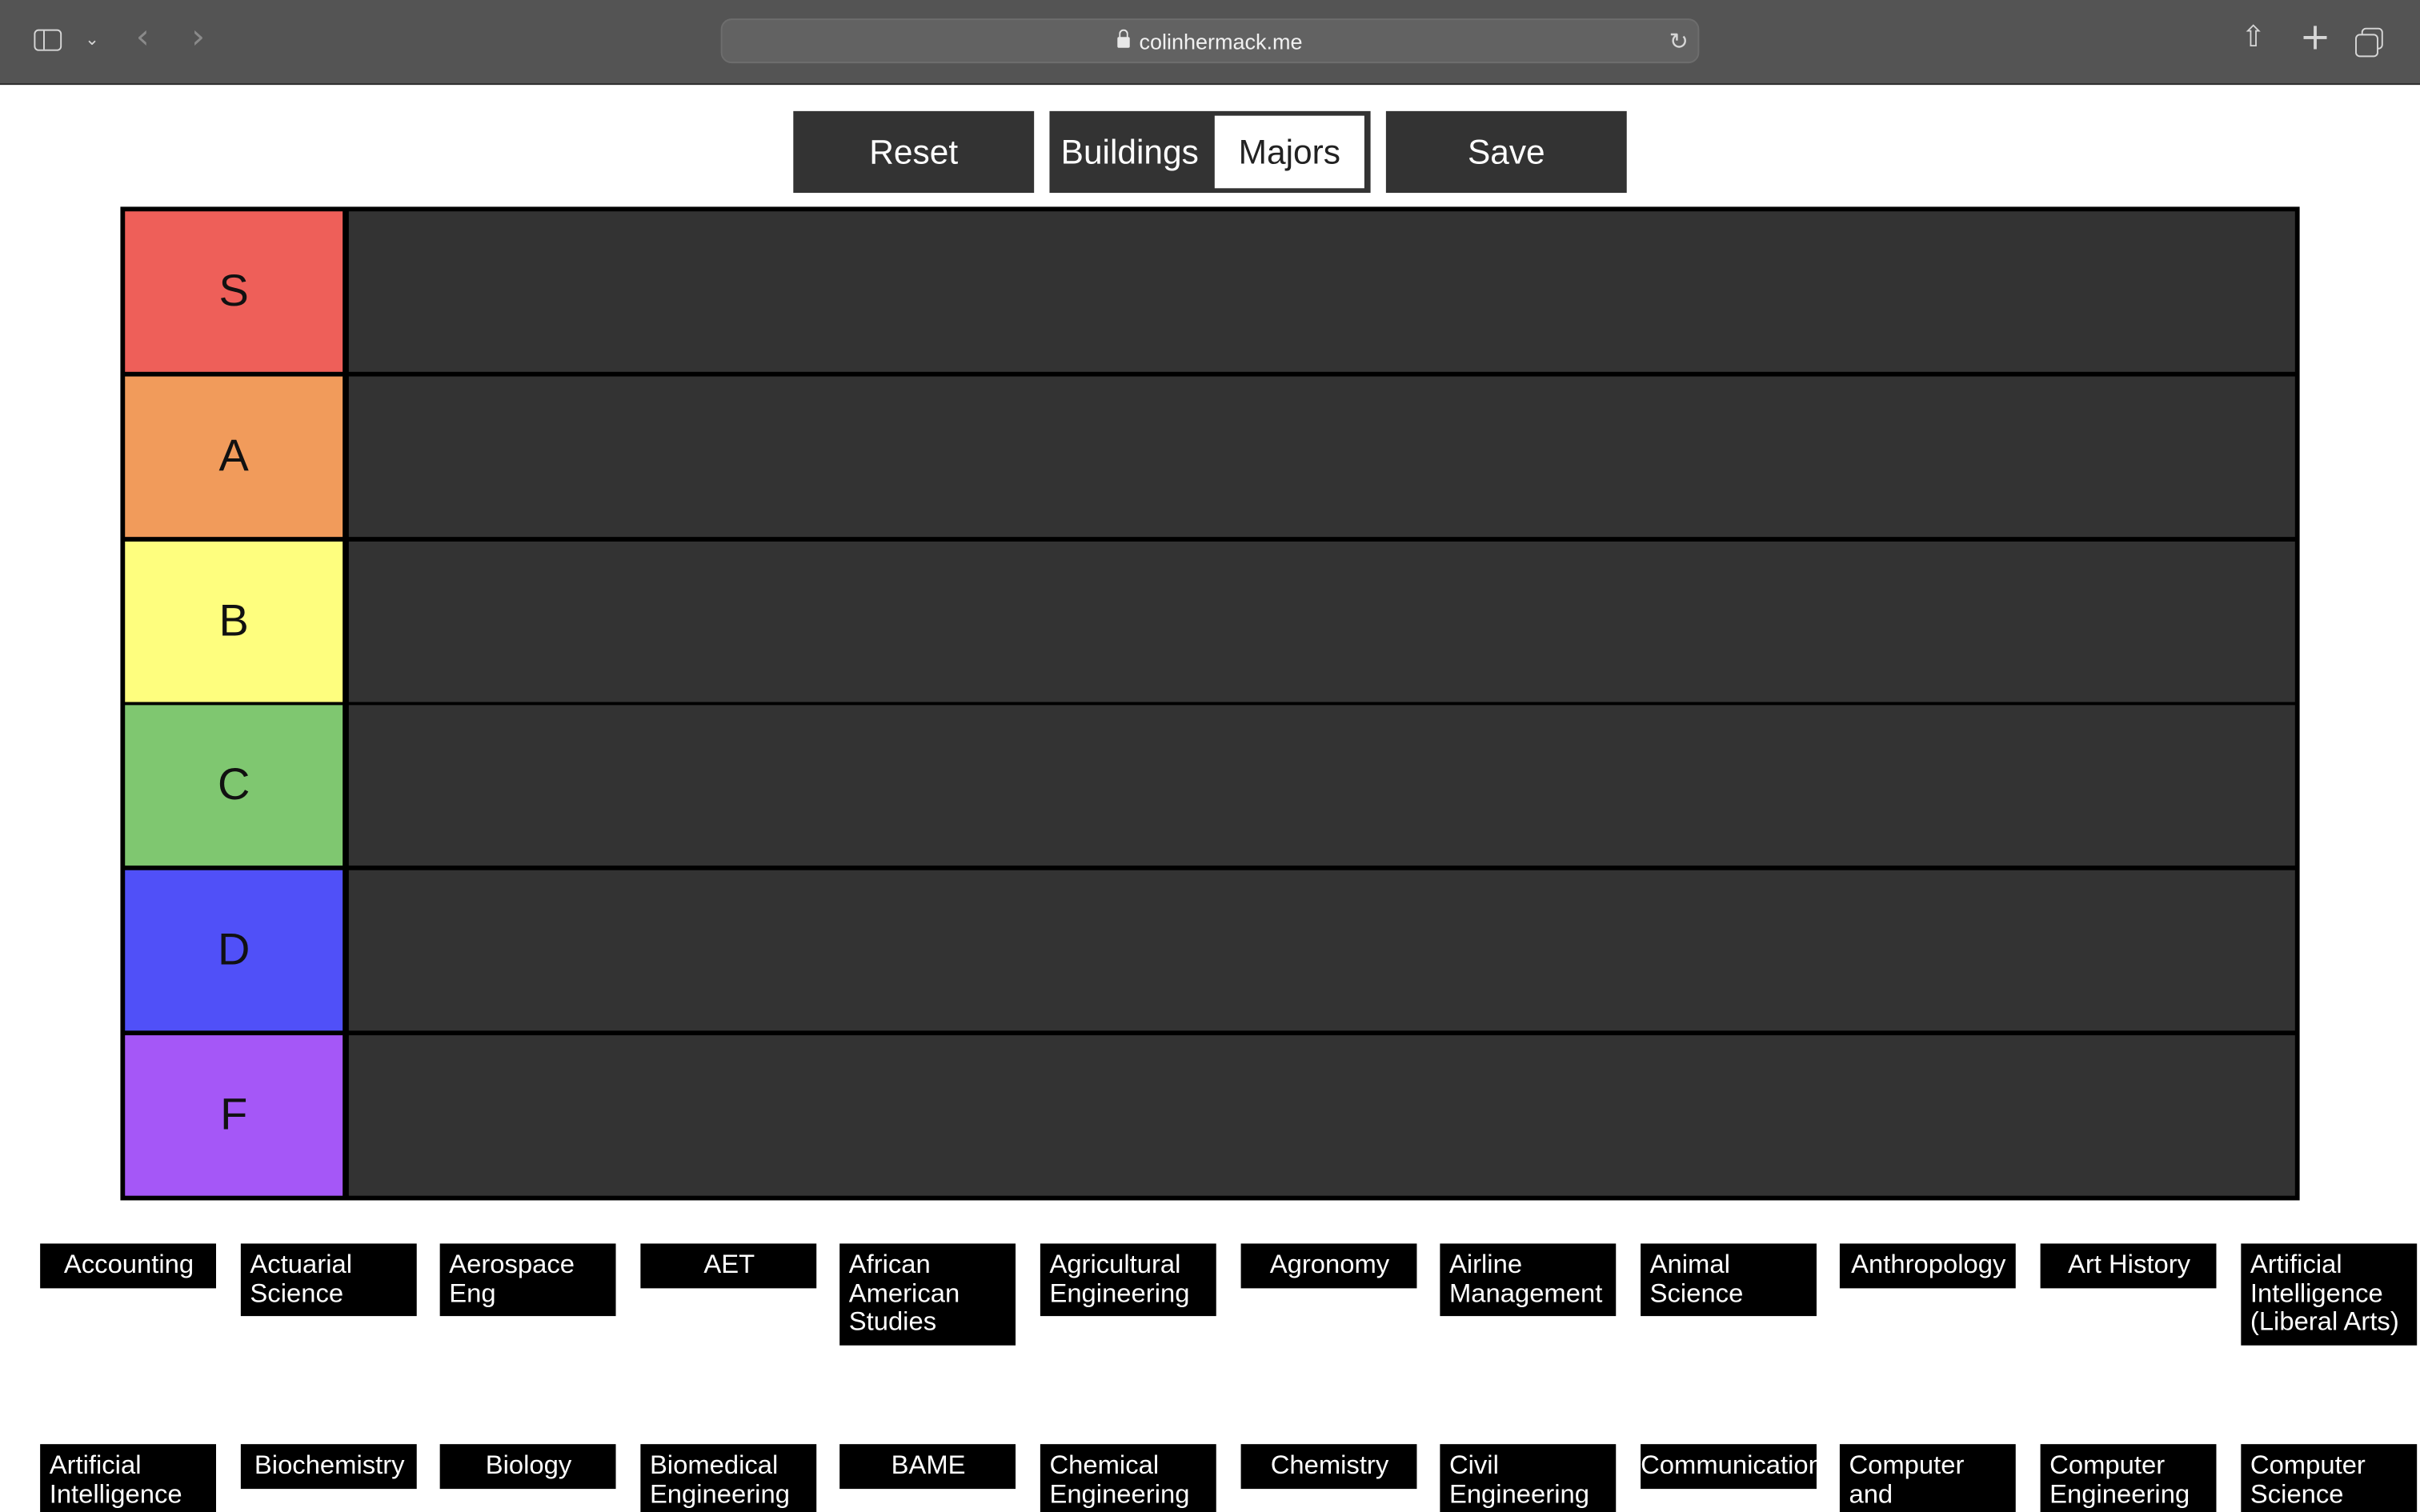  Describe the element at coordinates (2329, 1294) in the screenshot. I see `major-item-artificial-intelligence-liberal-arts: Artificial Intelligence (Liberal Arts)` at that location.